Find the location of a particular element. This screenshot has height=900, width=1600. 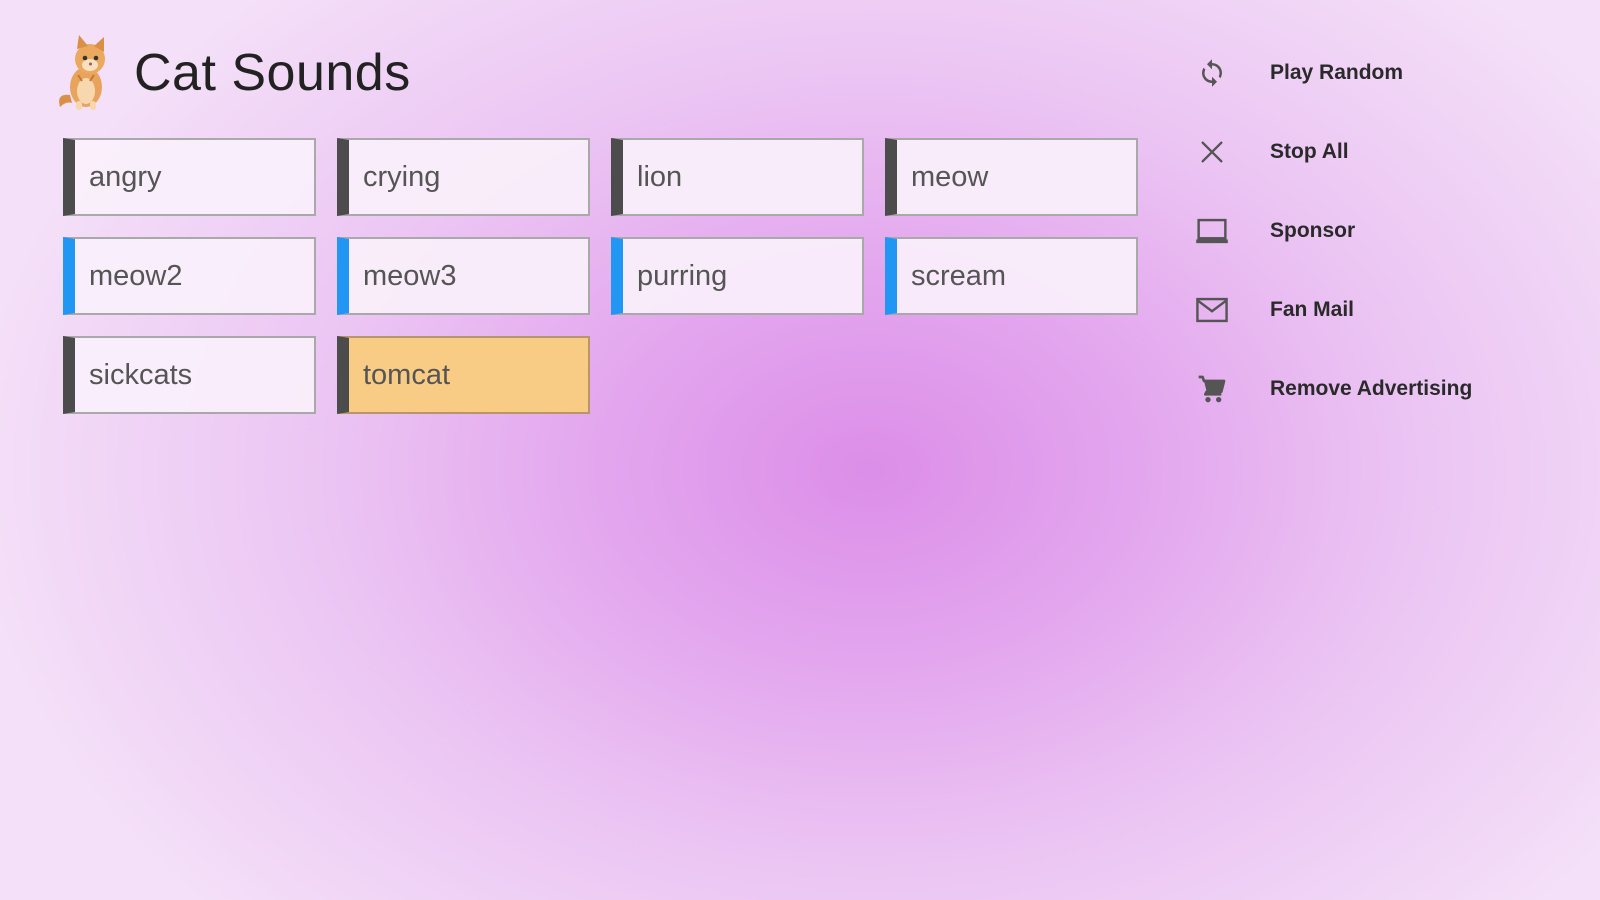

play-random-label: Play Random is located at coordinates (1337, 72).